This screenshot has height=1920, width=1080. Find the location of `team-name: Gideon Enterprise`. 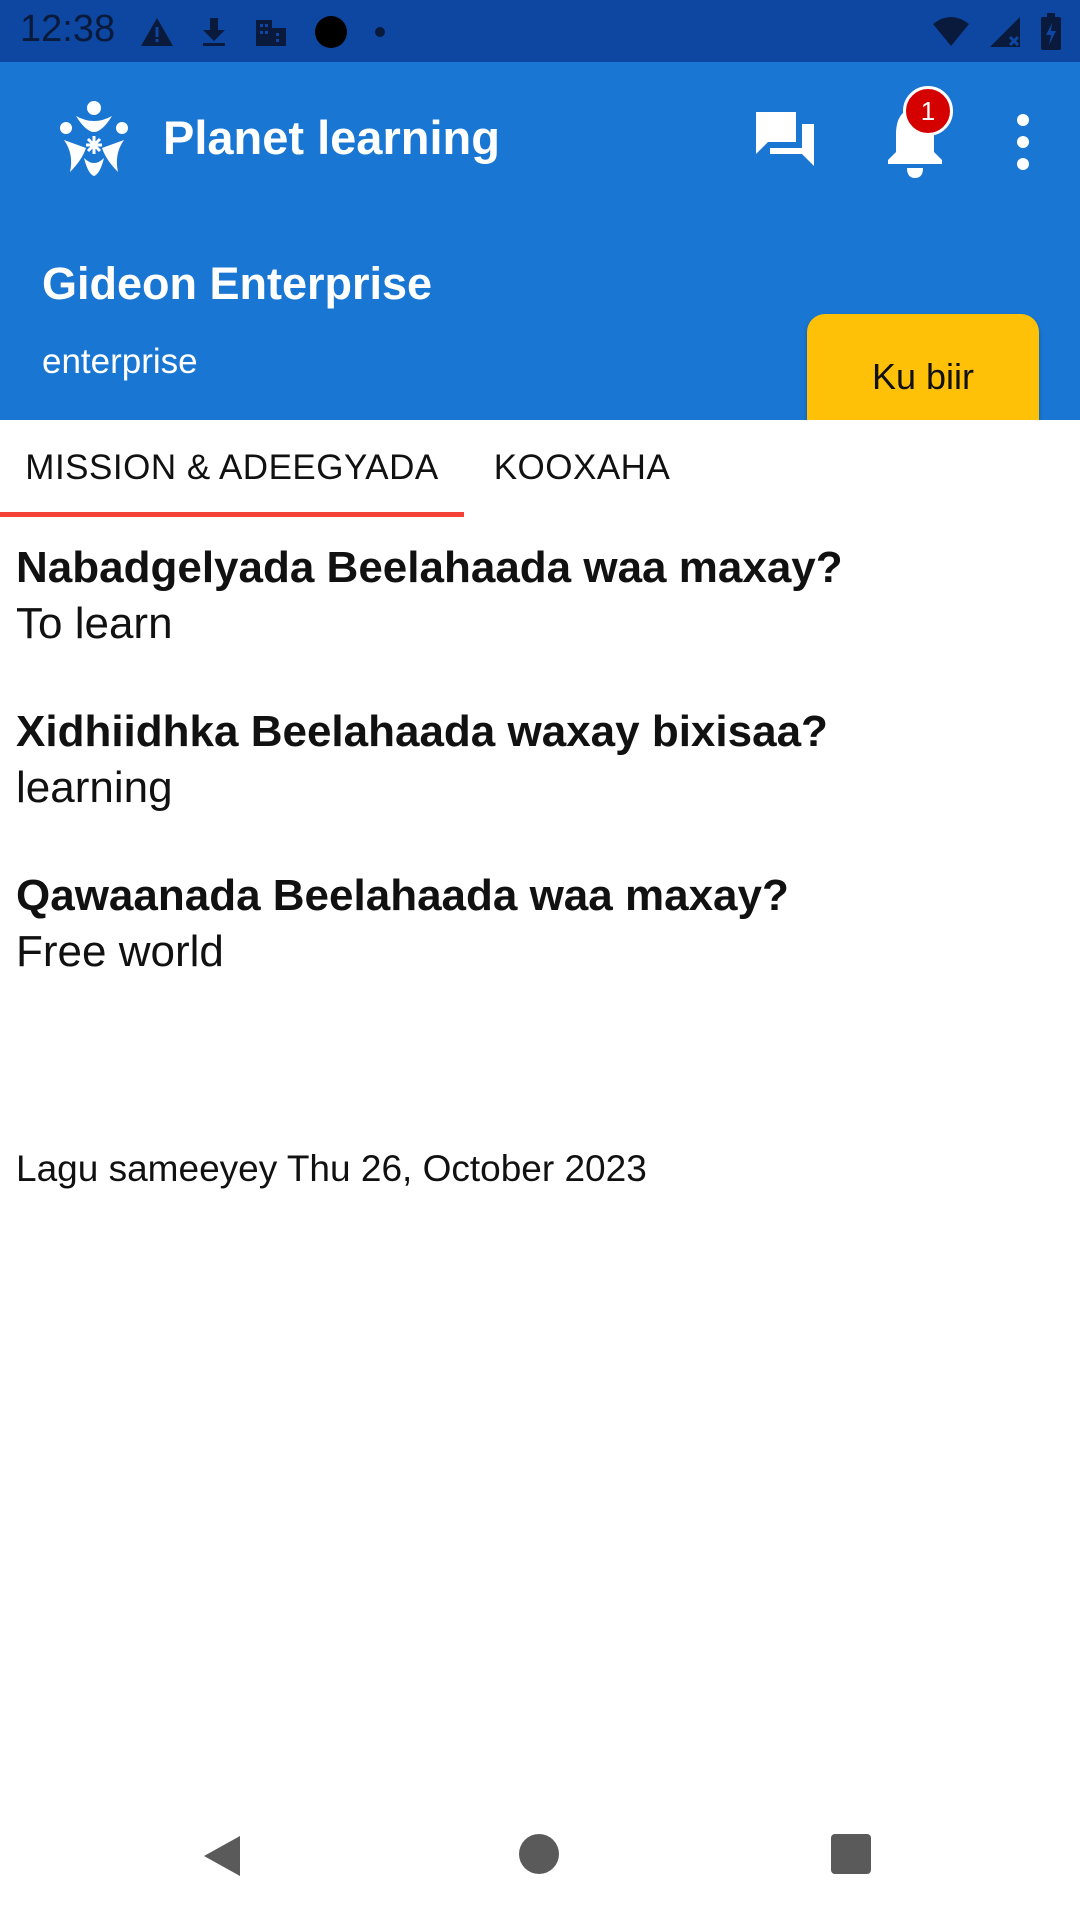

team-name: Gideon Enterprise is located at coordinates (237, 283).